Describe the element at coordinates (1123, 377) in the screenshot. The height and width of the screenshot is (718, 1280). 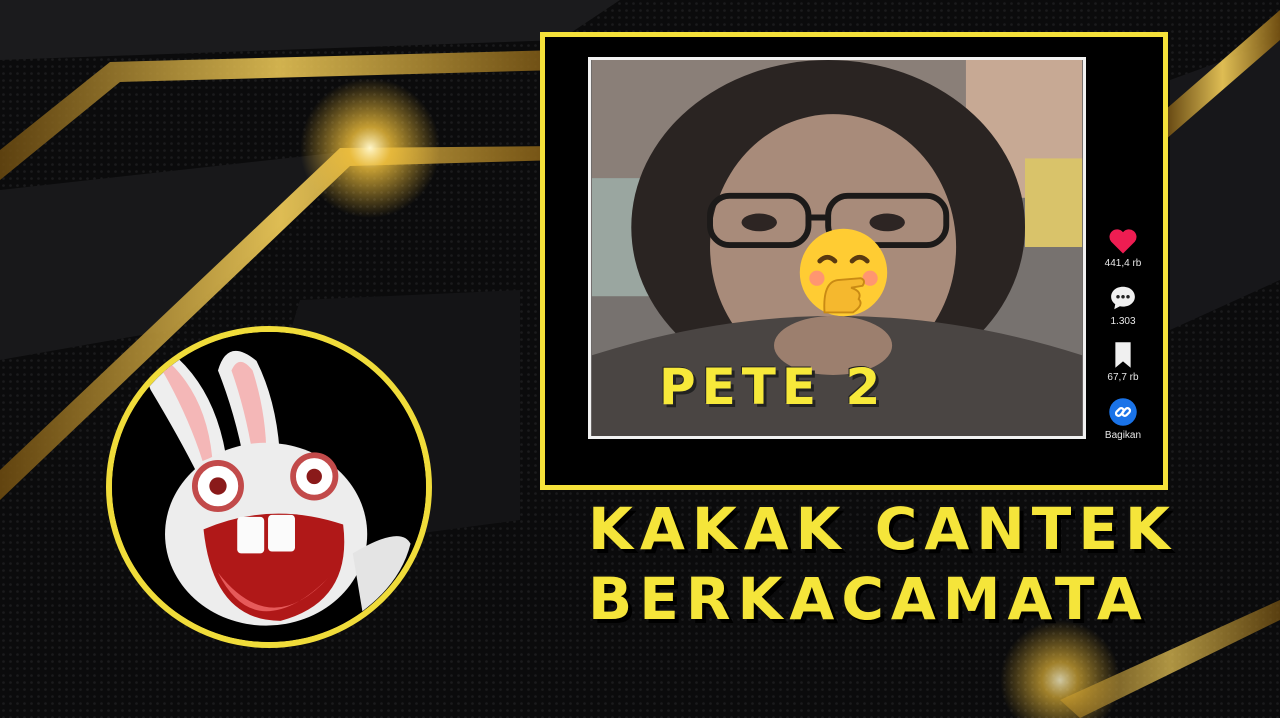
I see `bookmark-count: 67,7 rb` at that location.